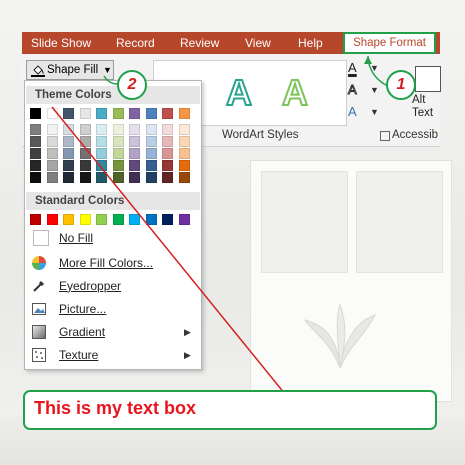  What do you see at coordinates (39, 263) in the screenshot?
I see `color-wheel-icon` at bounding box center [39, 263].